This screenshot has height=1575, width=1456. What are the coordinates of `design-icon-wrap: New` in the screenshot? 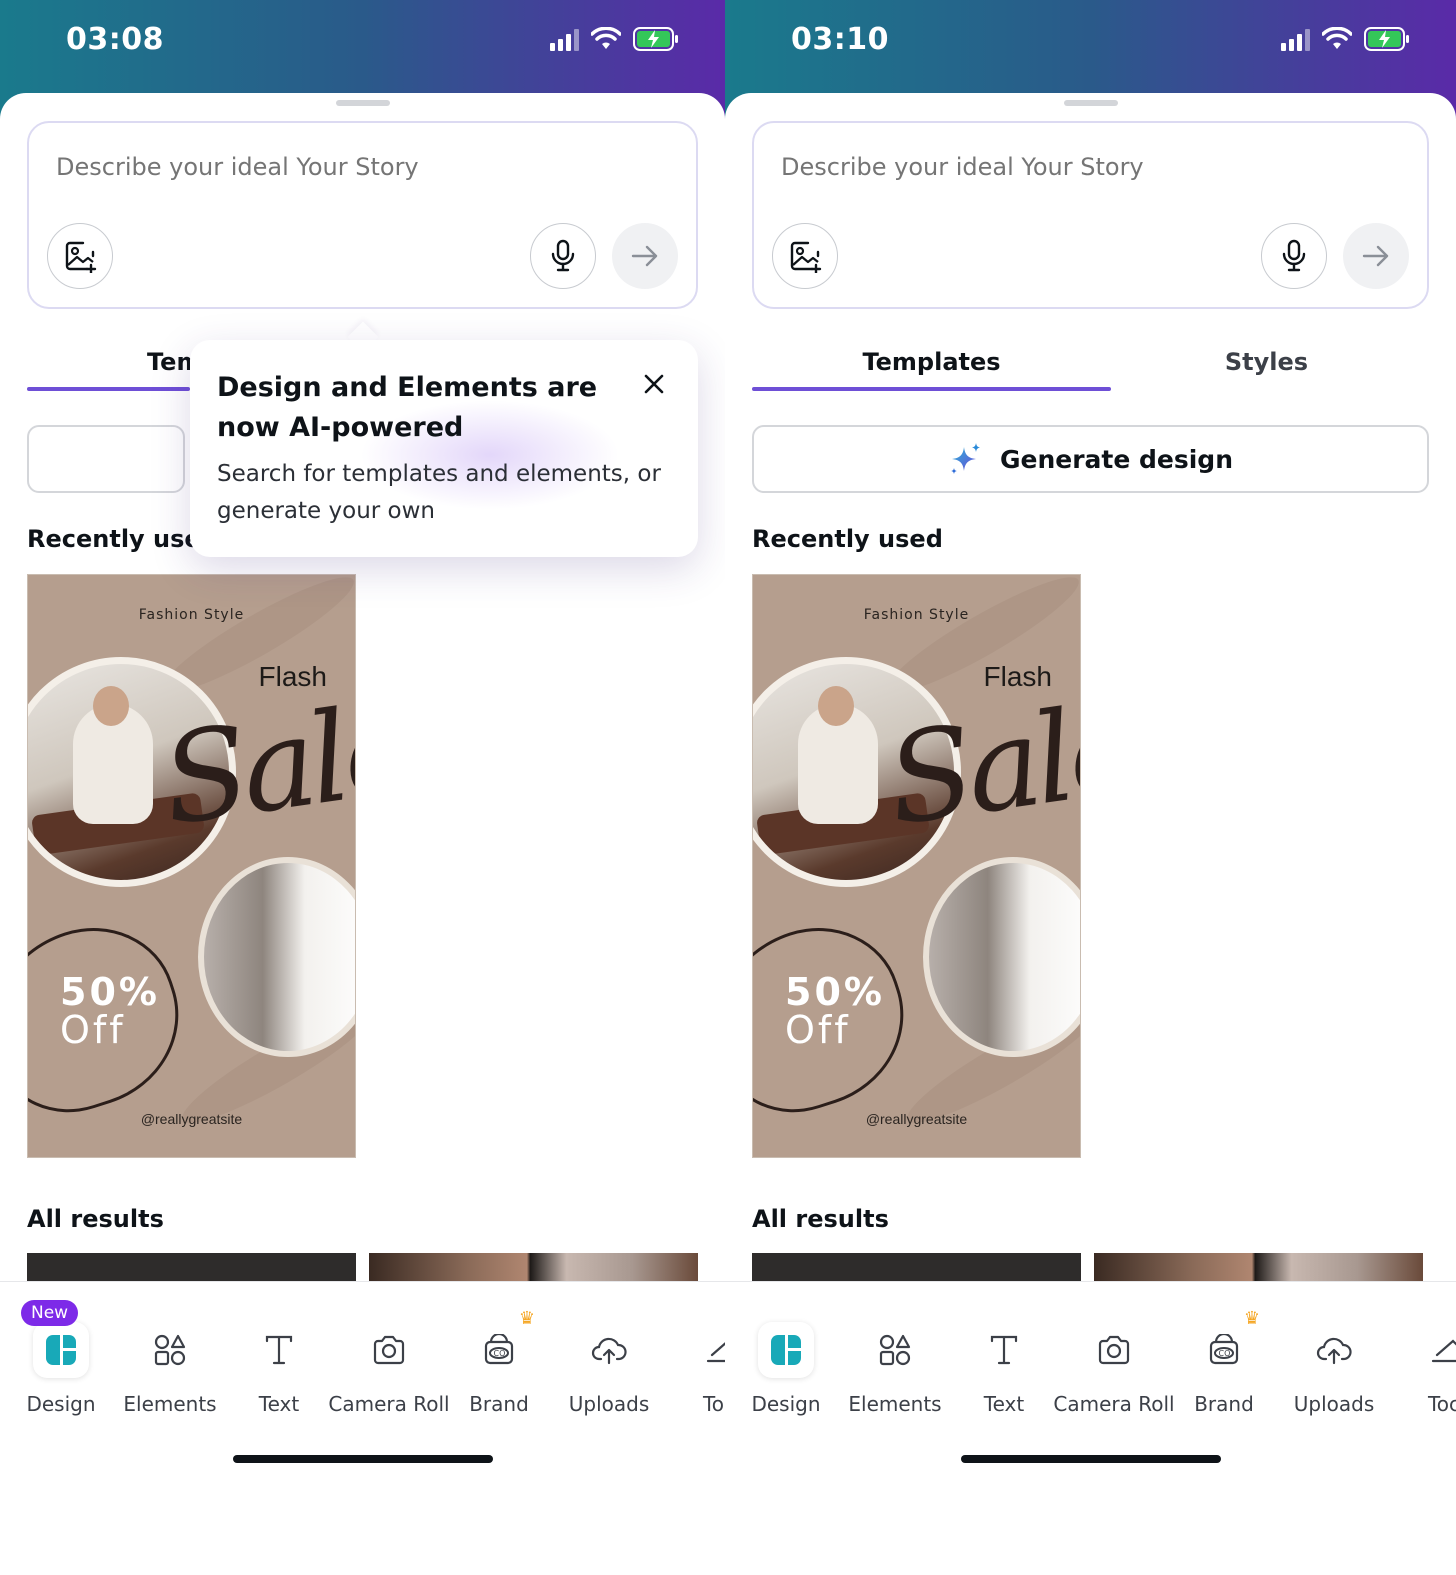 It's located at (55, 1339).